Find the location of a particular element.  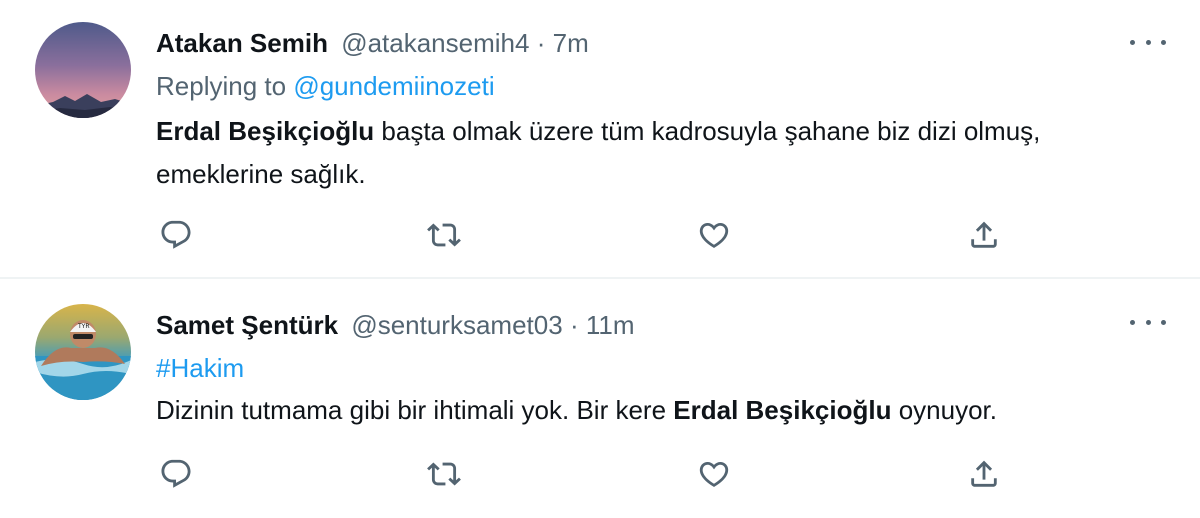

hashtag-line: #Hakim is located at coordinates (200, 368).